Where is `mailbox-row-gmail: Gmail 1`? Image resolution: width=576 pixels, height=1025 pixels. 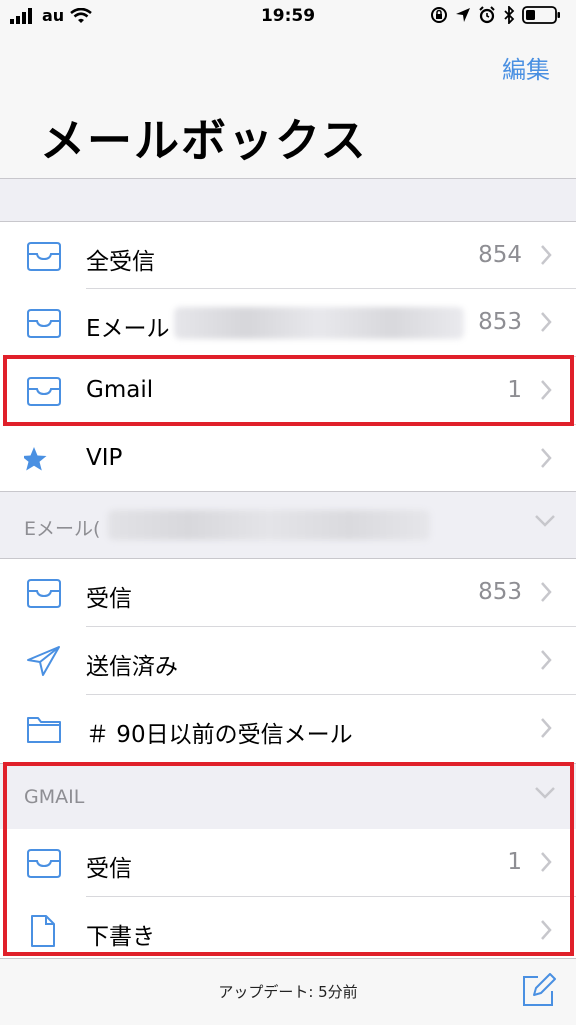
mailbox-row-gmail: Gmail 1 is located at coordinates (288, 391).